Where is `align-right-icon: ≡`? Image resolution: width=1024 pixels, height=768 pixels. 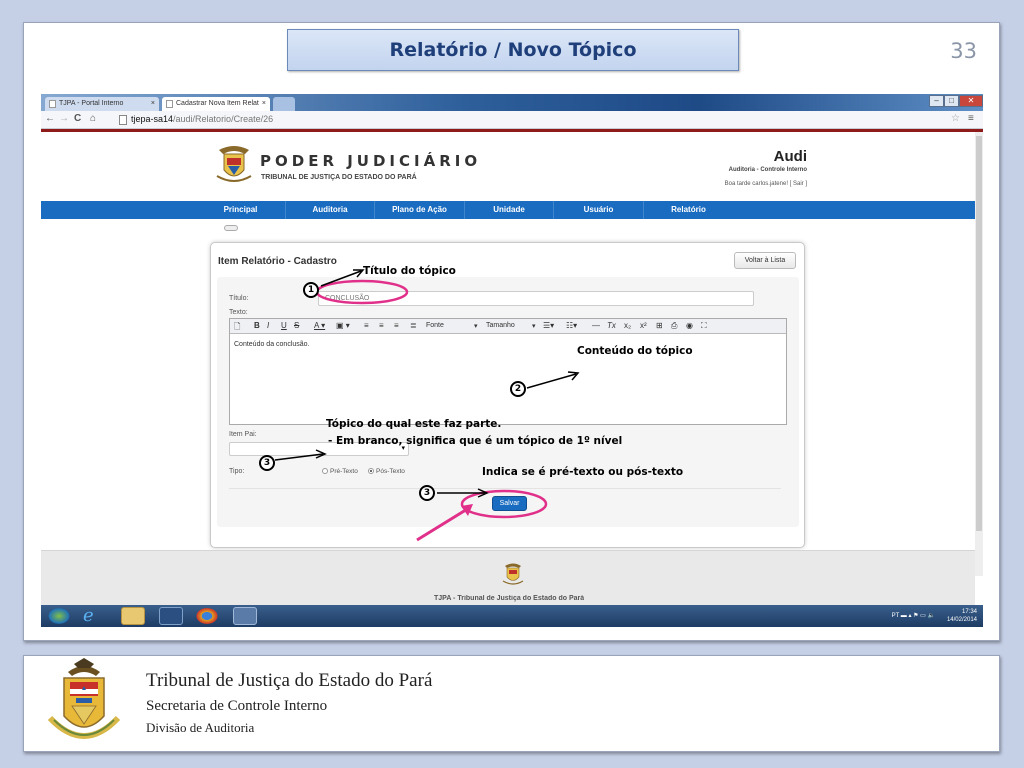
align-right-icon: ≡ is located at coordinates (396, 325).